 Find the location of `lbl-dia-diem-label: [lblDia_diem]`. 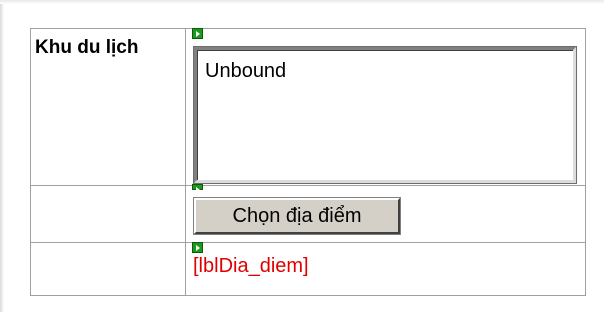

lbl-dia-diem-label: [lblDia_diem] is located at coordinates (251, 266).